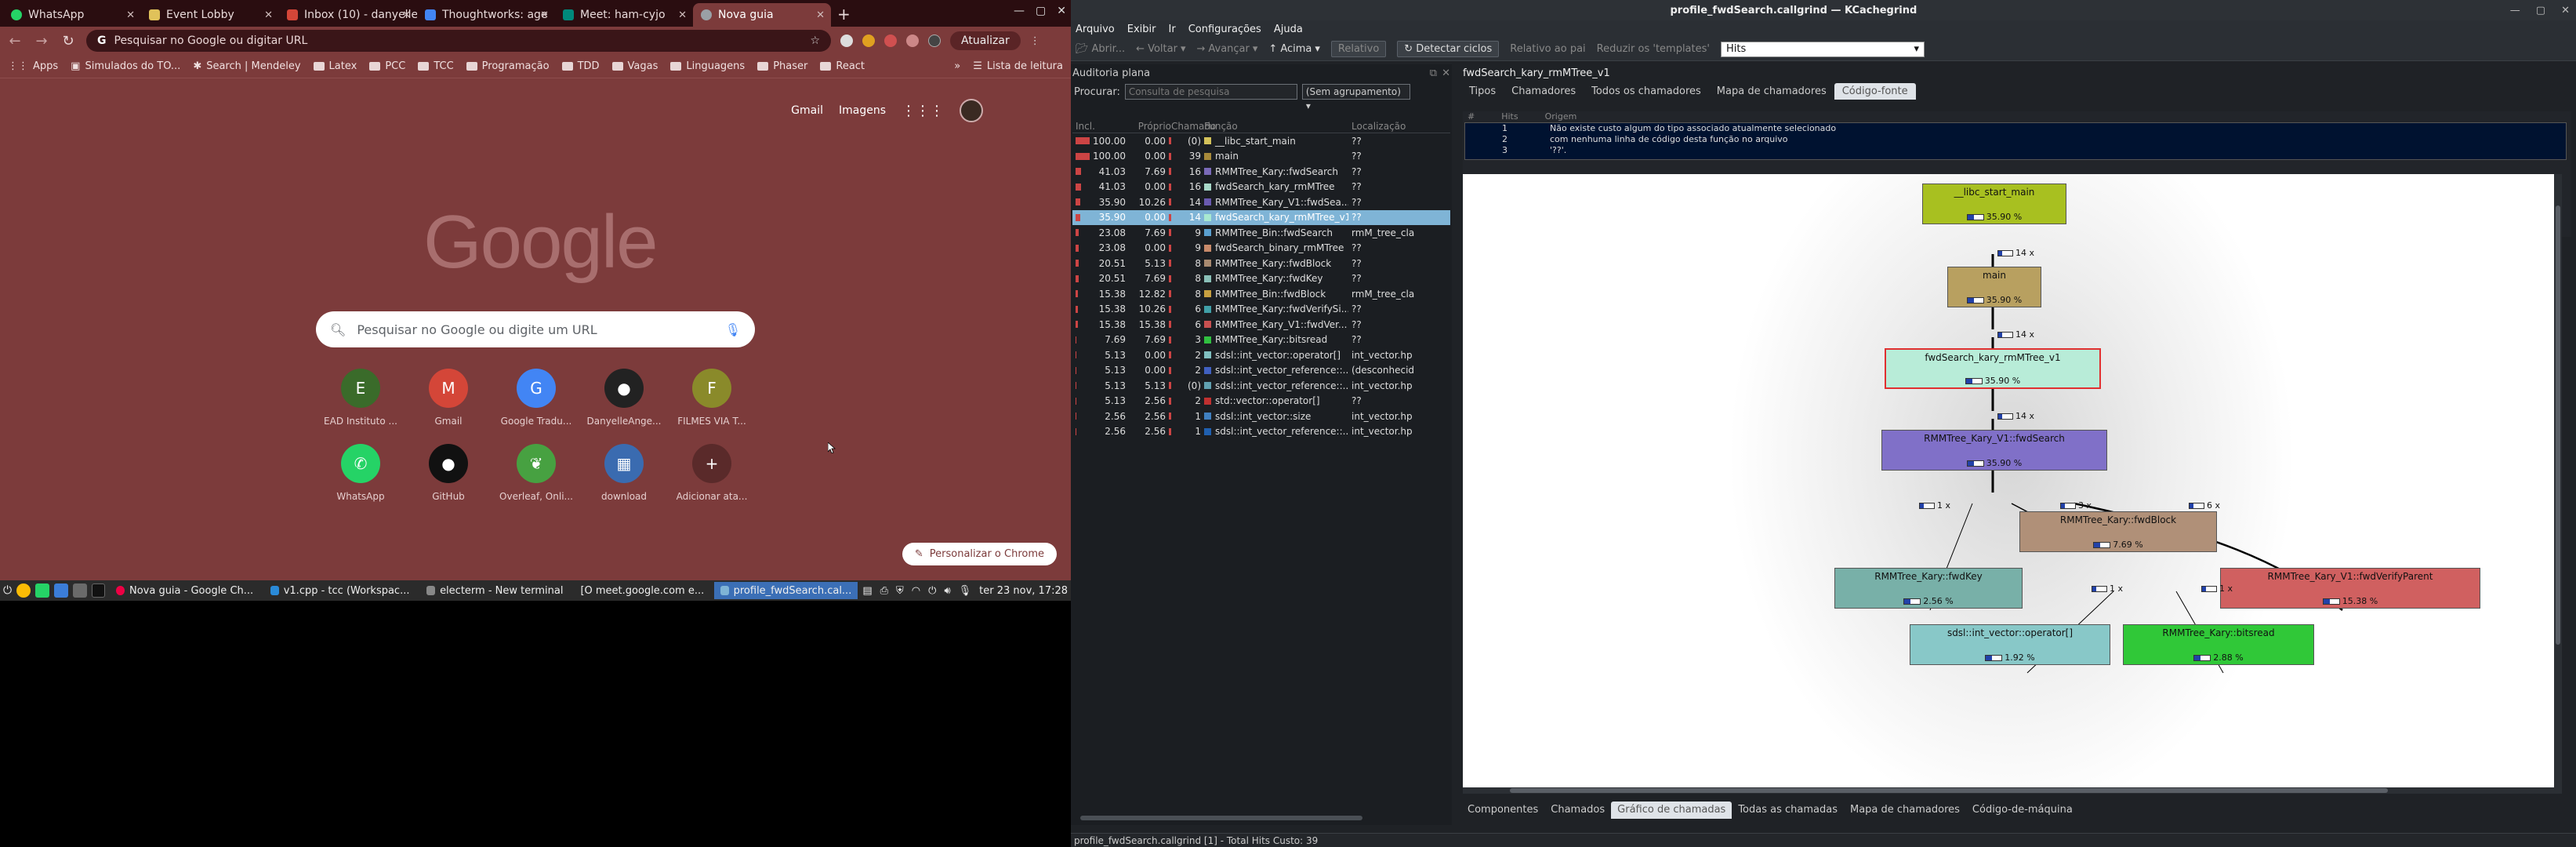  I want to click on chrome-launcher-icon, so click(24, 590).